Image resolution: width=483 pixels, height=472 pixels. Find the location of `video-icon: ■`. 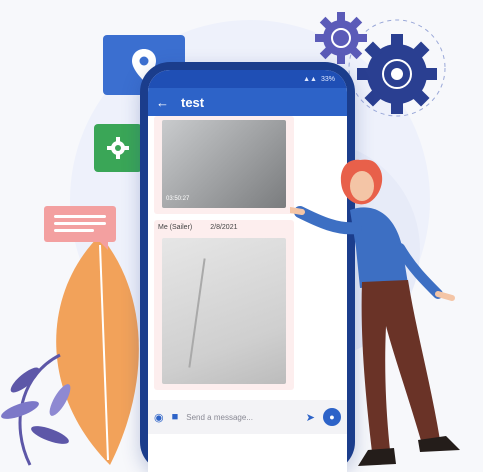

video-icon: ■ is located at coordinates (175, 417).